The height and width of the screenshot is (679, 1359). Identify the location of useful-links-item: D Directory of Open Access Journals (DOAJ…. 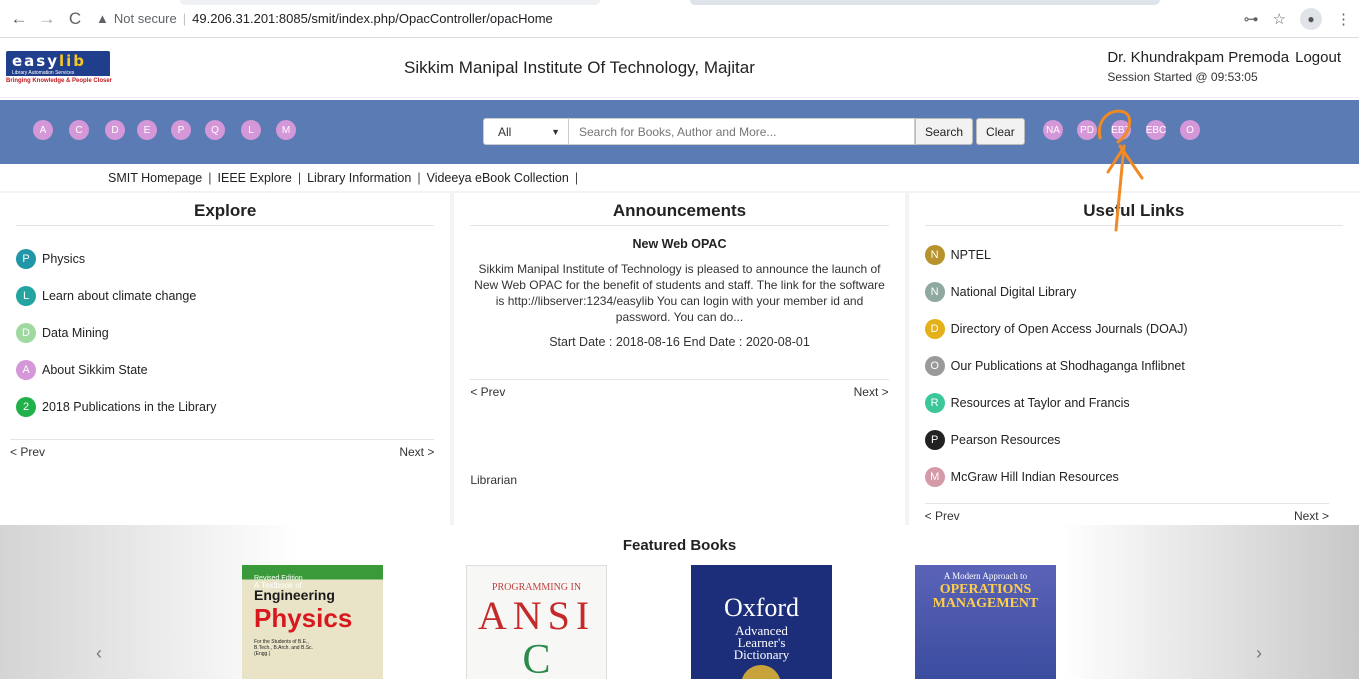
(1133, 328).